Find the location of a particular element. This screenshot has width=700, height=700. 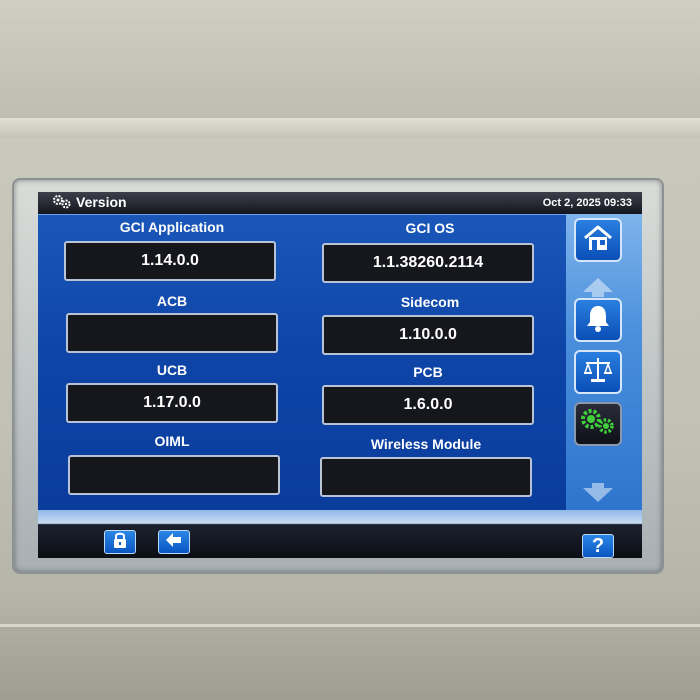

oiml-value is located at coordinates (174, 475).